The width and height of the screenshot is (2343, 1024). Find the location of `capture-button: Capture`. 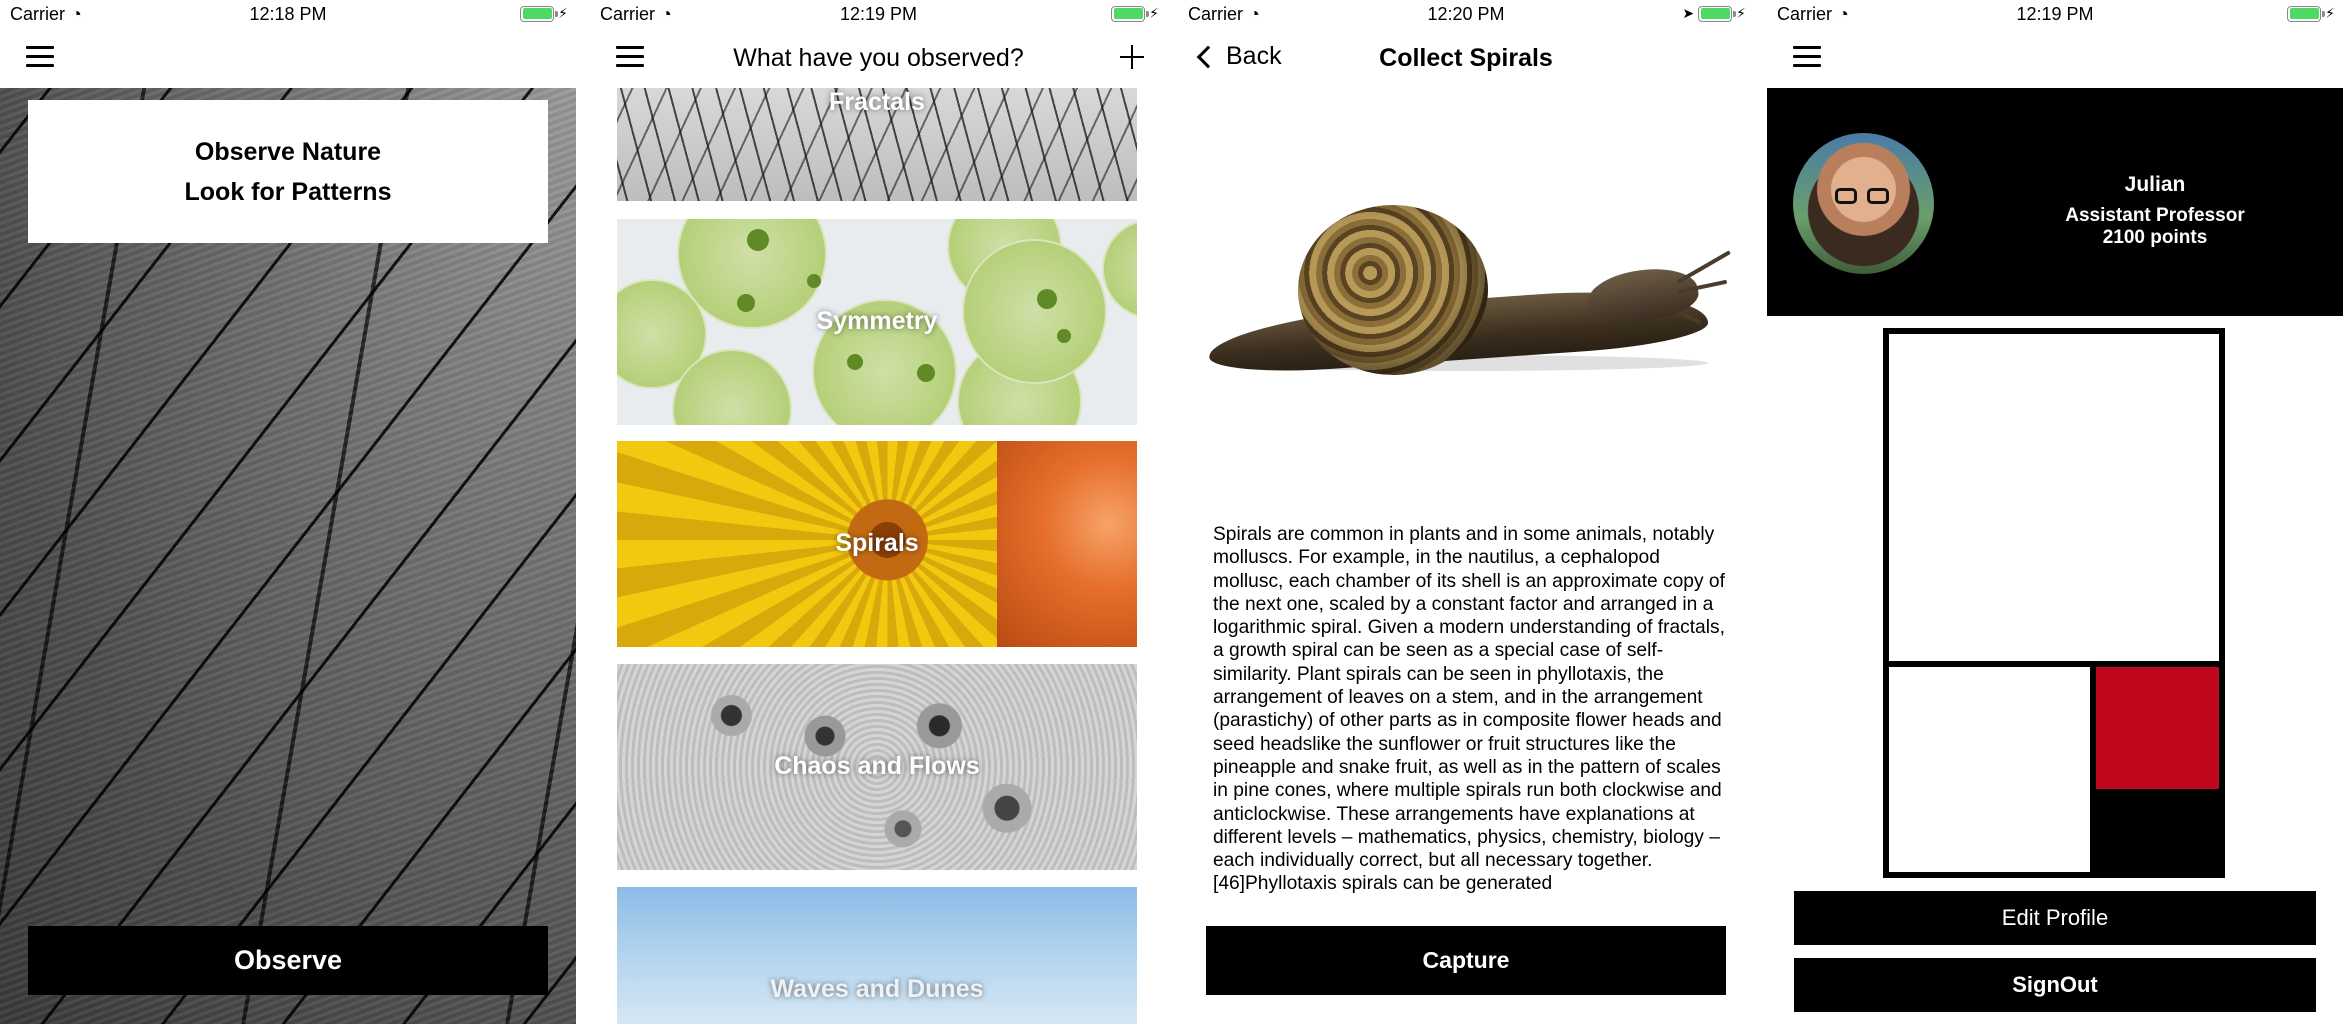

capture-button: Capture is located at coordinates (1466, 960).